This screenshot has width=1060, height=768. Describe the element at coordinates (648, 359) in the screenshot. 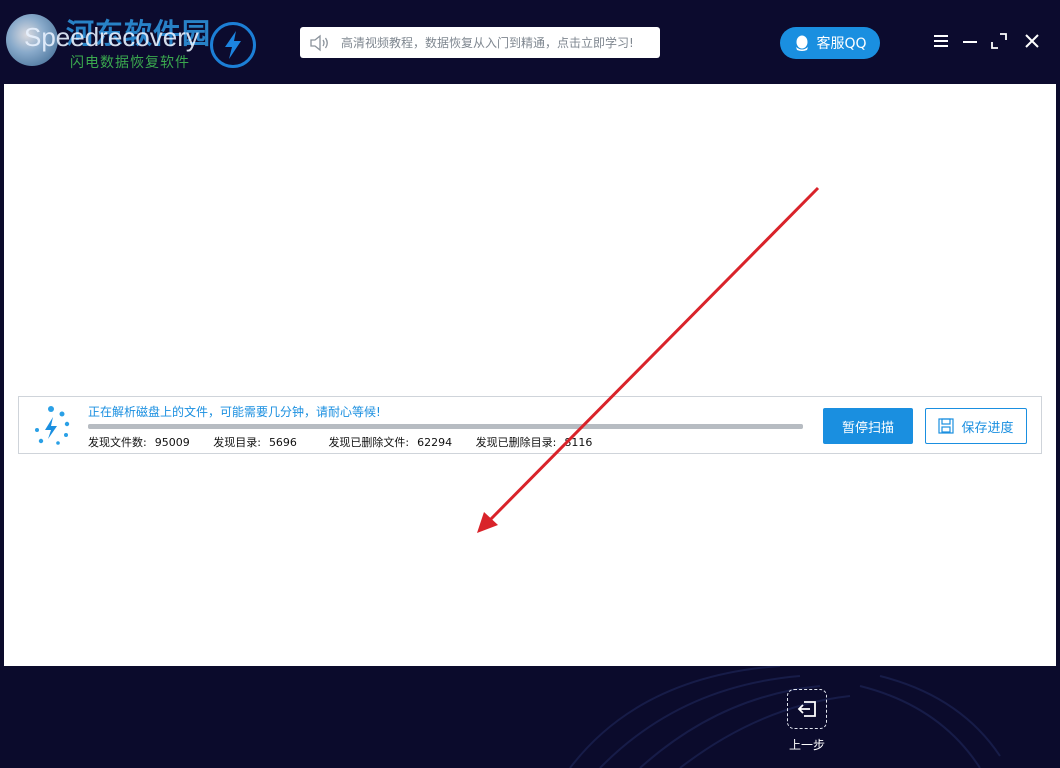

I see `annotation-arrow` at that location.